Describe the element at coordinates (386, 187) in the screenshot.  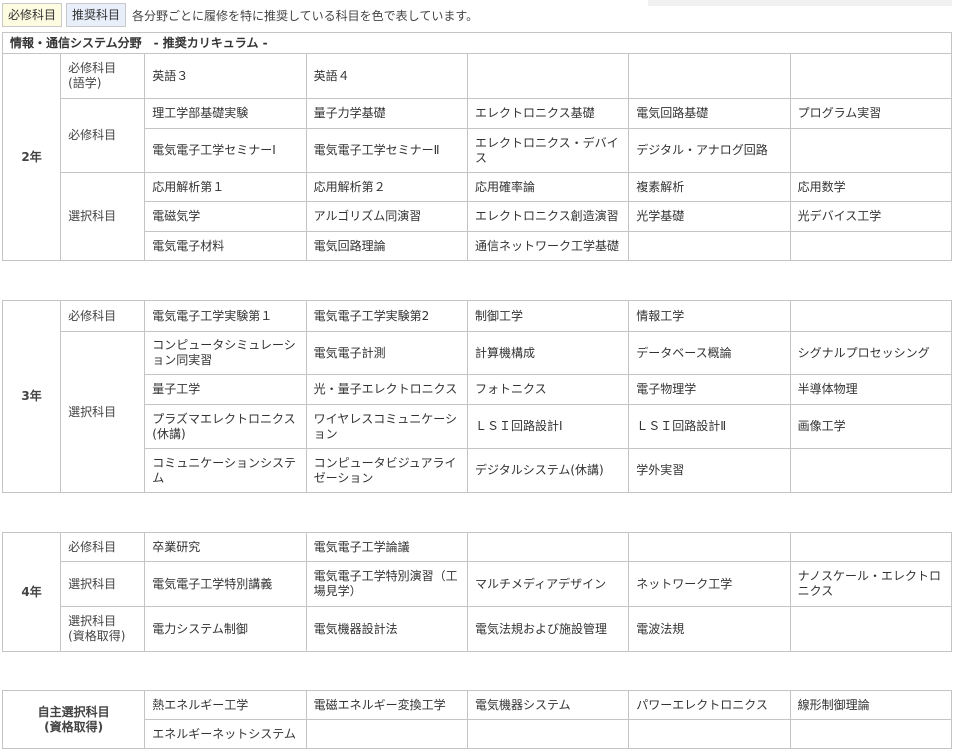
I see `course-cell: 応用解析第２` at that location.